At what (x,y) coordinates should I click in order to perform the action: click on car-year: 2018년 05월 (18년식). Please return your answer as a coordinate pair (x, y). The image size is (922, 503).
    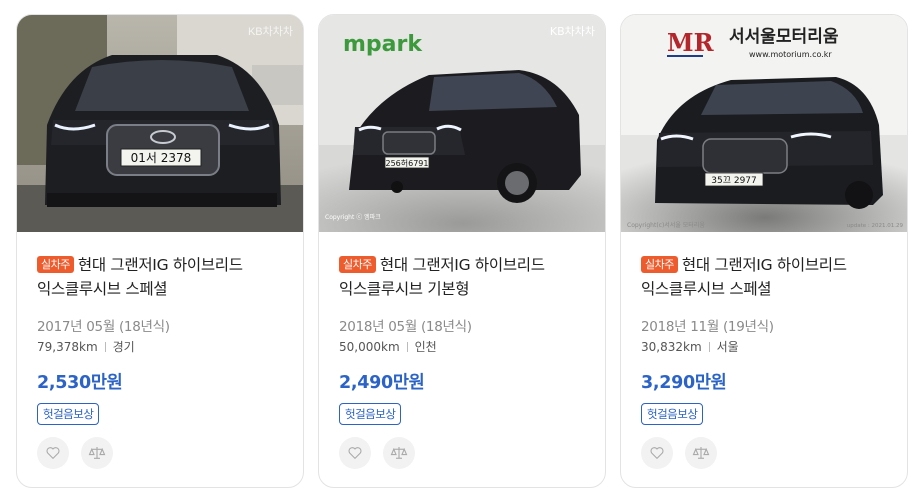
    Looking at the image, I should click on (405, 327).